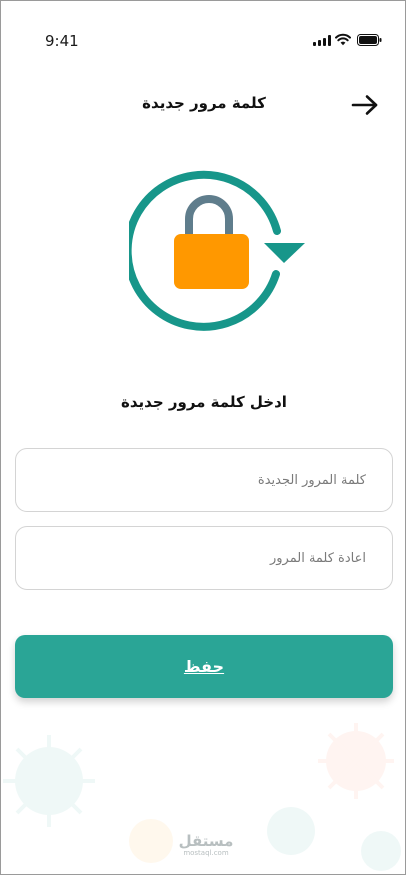 The height and width of the screenshot is (875, 406). I want to click on cellular-signal-icon, so click(322, 40).